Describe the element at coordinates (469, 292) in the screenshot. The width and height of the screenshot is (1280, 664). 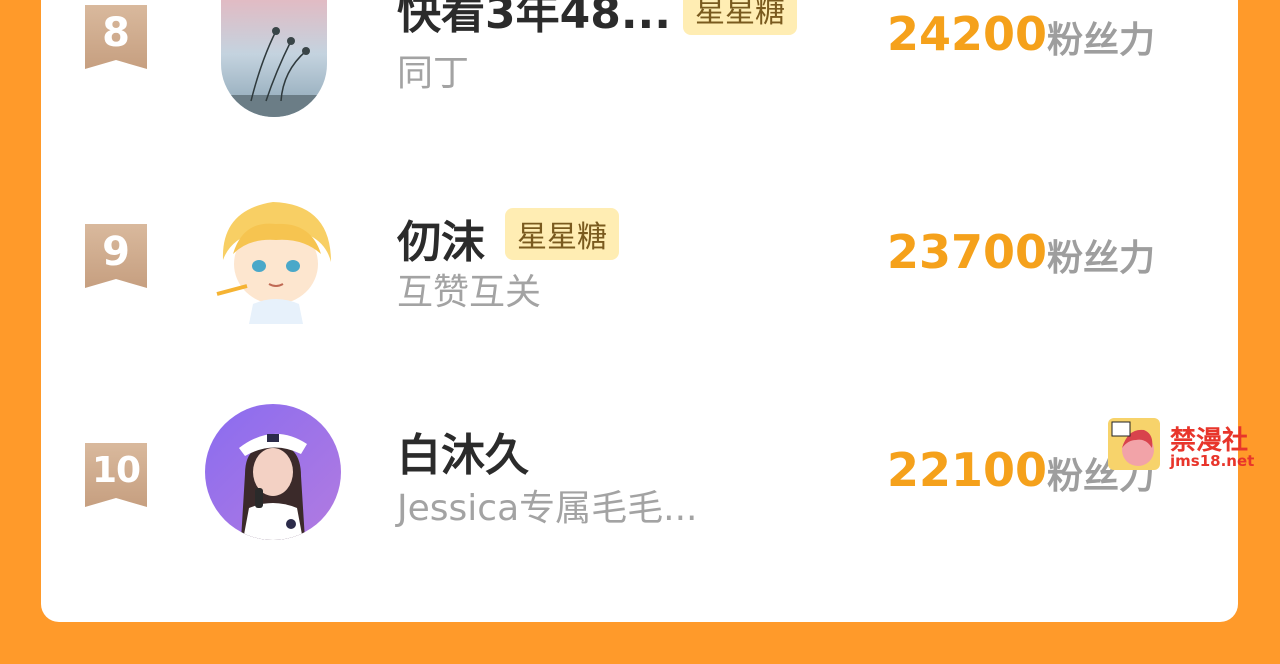
I see `user-subtitle: 互赞互关` at that location.